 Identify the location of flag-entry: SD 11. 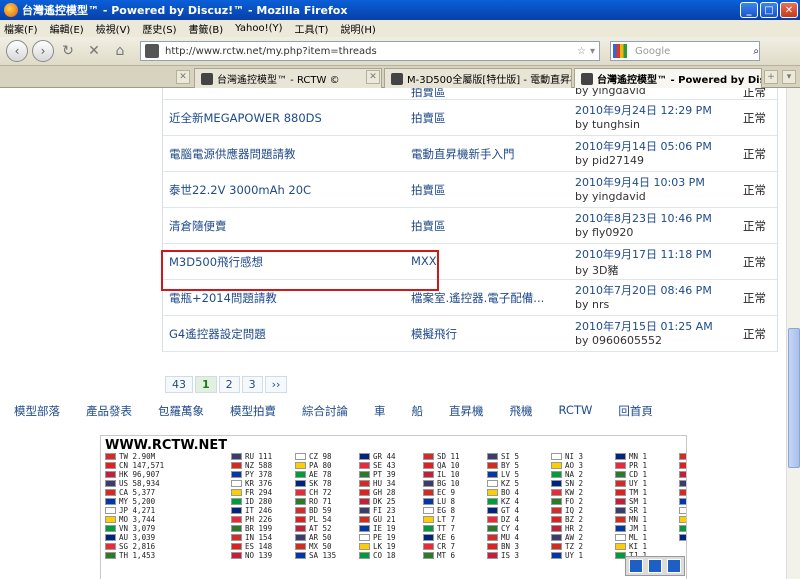
(455, 456).